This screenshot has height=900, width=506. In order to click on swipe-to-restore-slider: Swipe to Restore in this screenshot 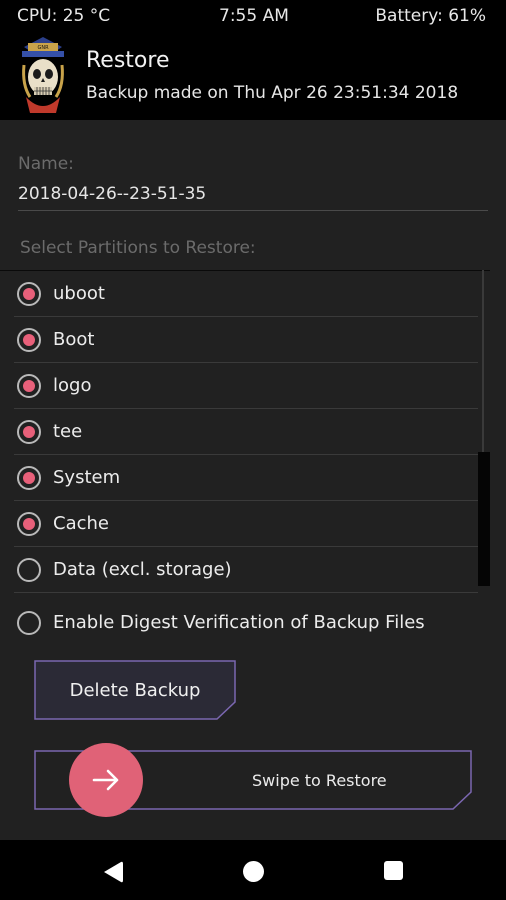, I will do `click(253, 780)`.